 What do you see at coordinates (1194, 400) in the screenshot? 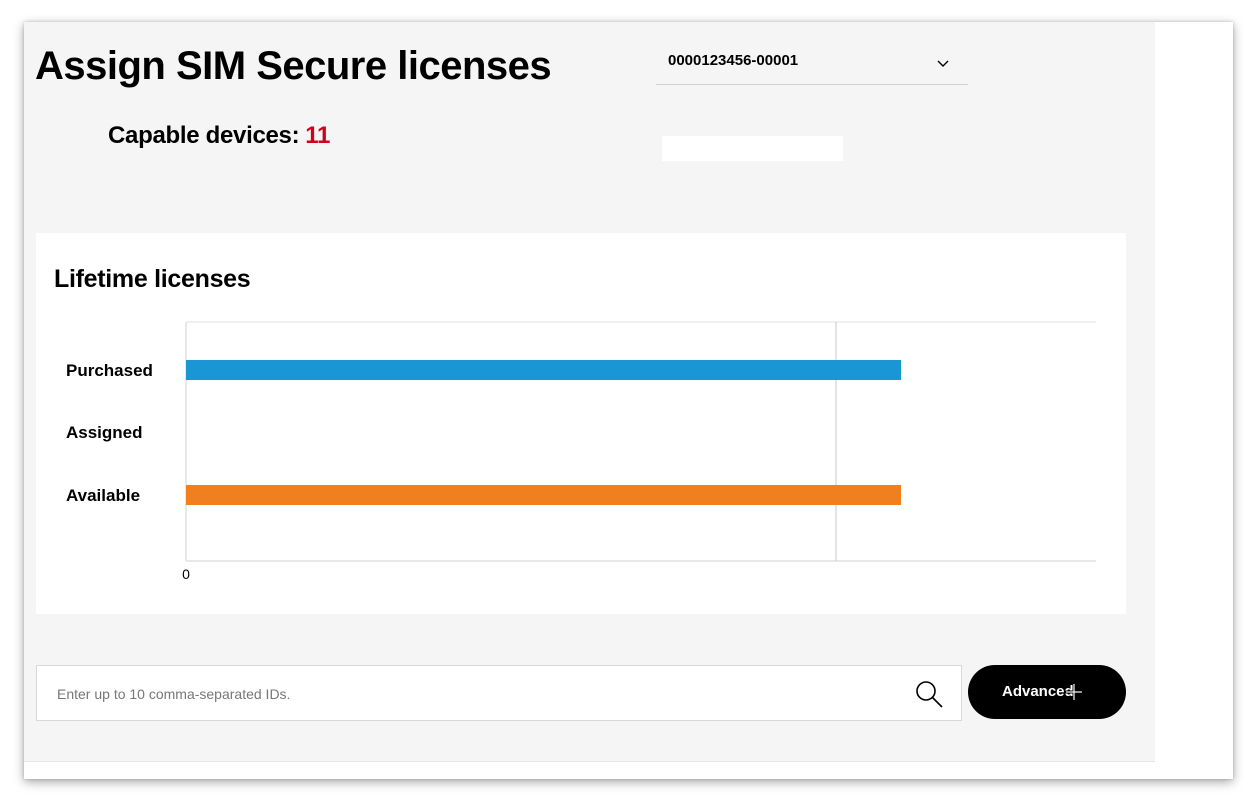
I see `right-panel` at bounding box center [1194, 400].